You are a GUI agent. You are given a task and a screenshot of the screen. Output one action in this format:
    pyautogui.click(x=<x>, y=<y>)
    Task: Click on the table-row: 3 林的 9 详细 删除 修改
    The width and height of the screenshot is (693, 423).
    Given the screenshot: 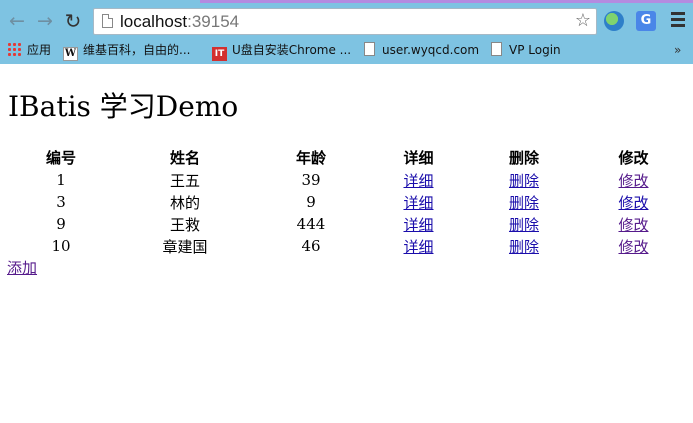 What is the action you would take?
    pyautogui.click(x=349, y=202)
    